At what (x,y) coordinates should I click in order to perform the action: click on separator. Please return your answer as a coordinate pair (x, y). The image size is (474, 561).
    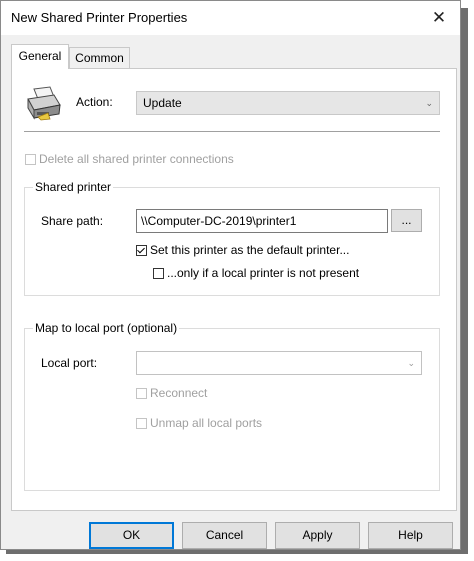
    Looking at the image, I should click on (232, 132).